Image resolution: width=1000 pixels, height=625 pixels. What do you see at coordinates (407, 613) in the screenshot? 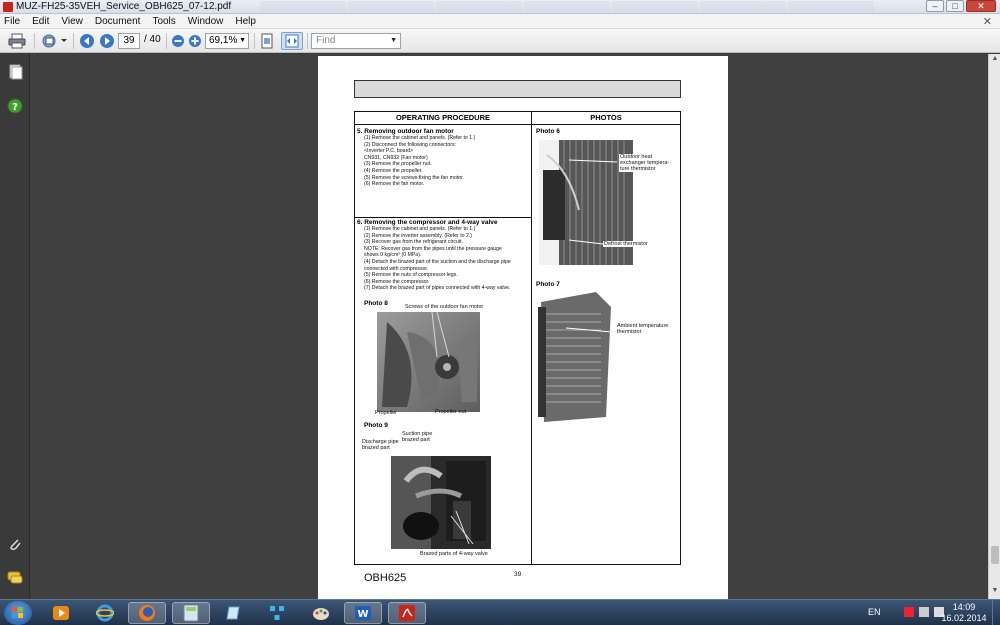
I see `taskbar-acrobat` at bounding box center [407, 613].